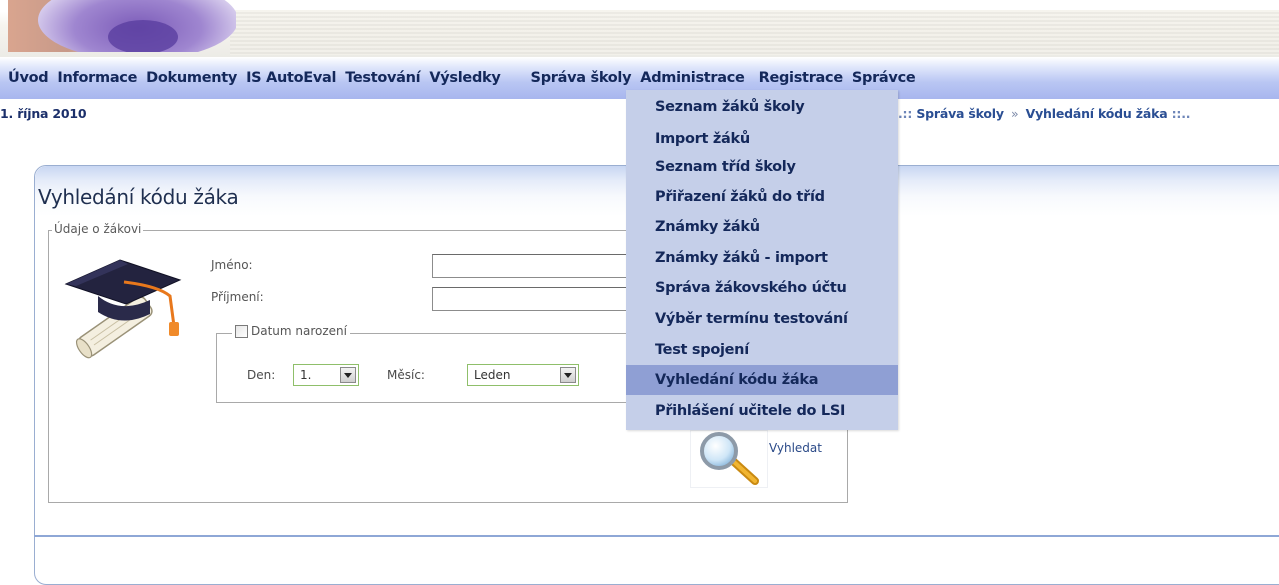  What do you see at coordinates (261, 375) in the screenshot?
I see `day-label: Den:` at bounding box center [261, 375].